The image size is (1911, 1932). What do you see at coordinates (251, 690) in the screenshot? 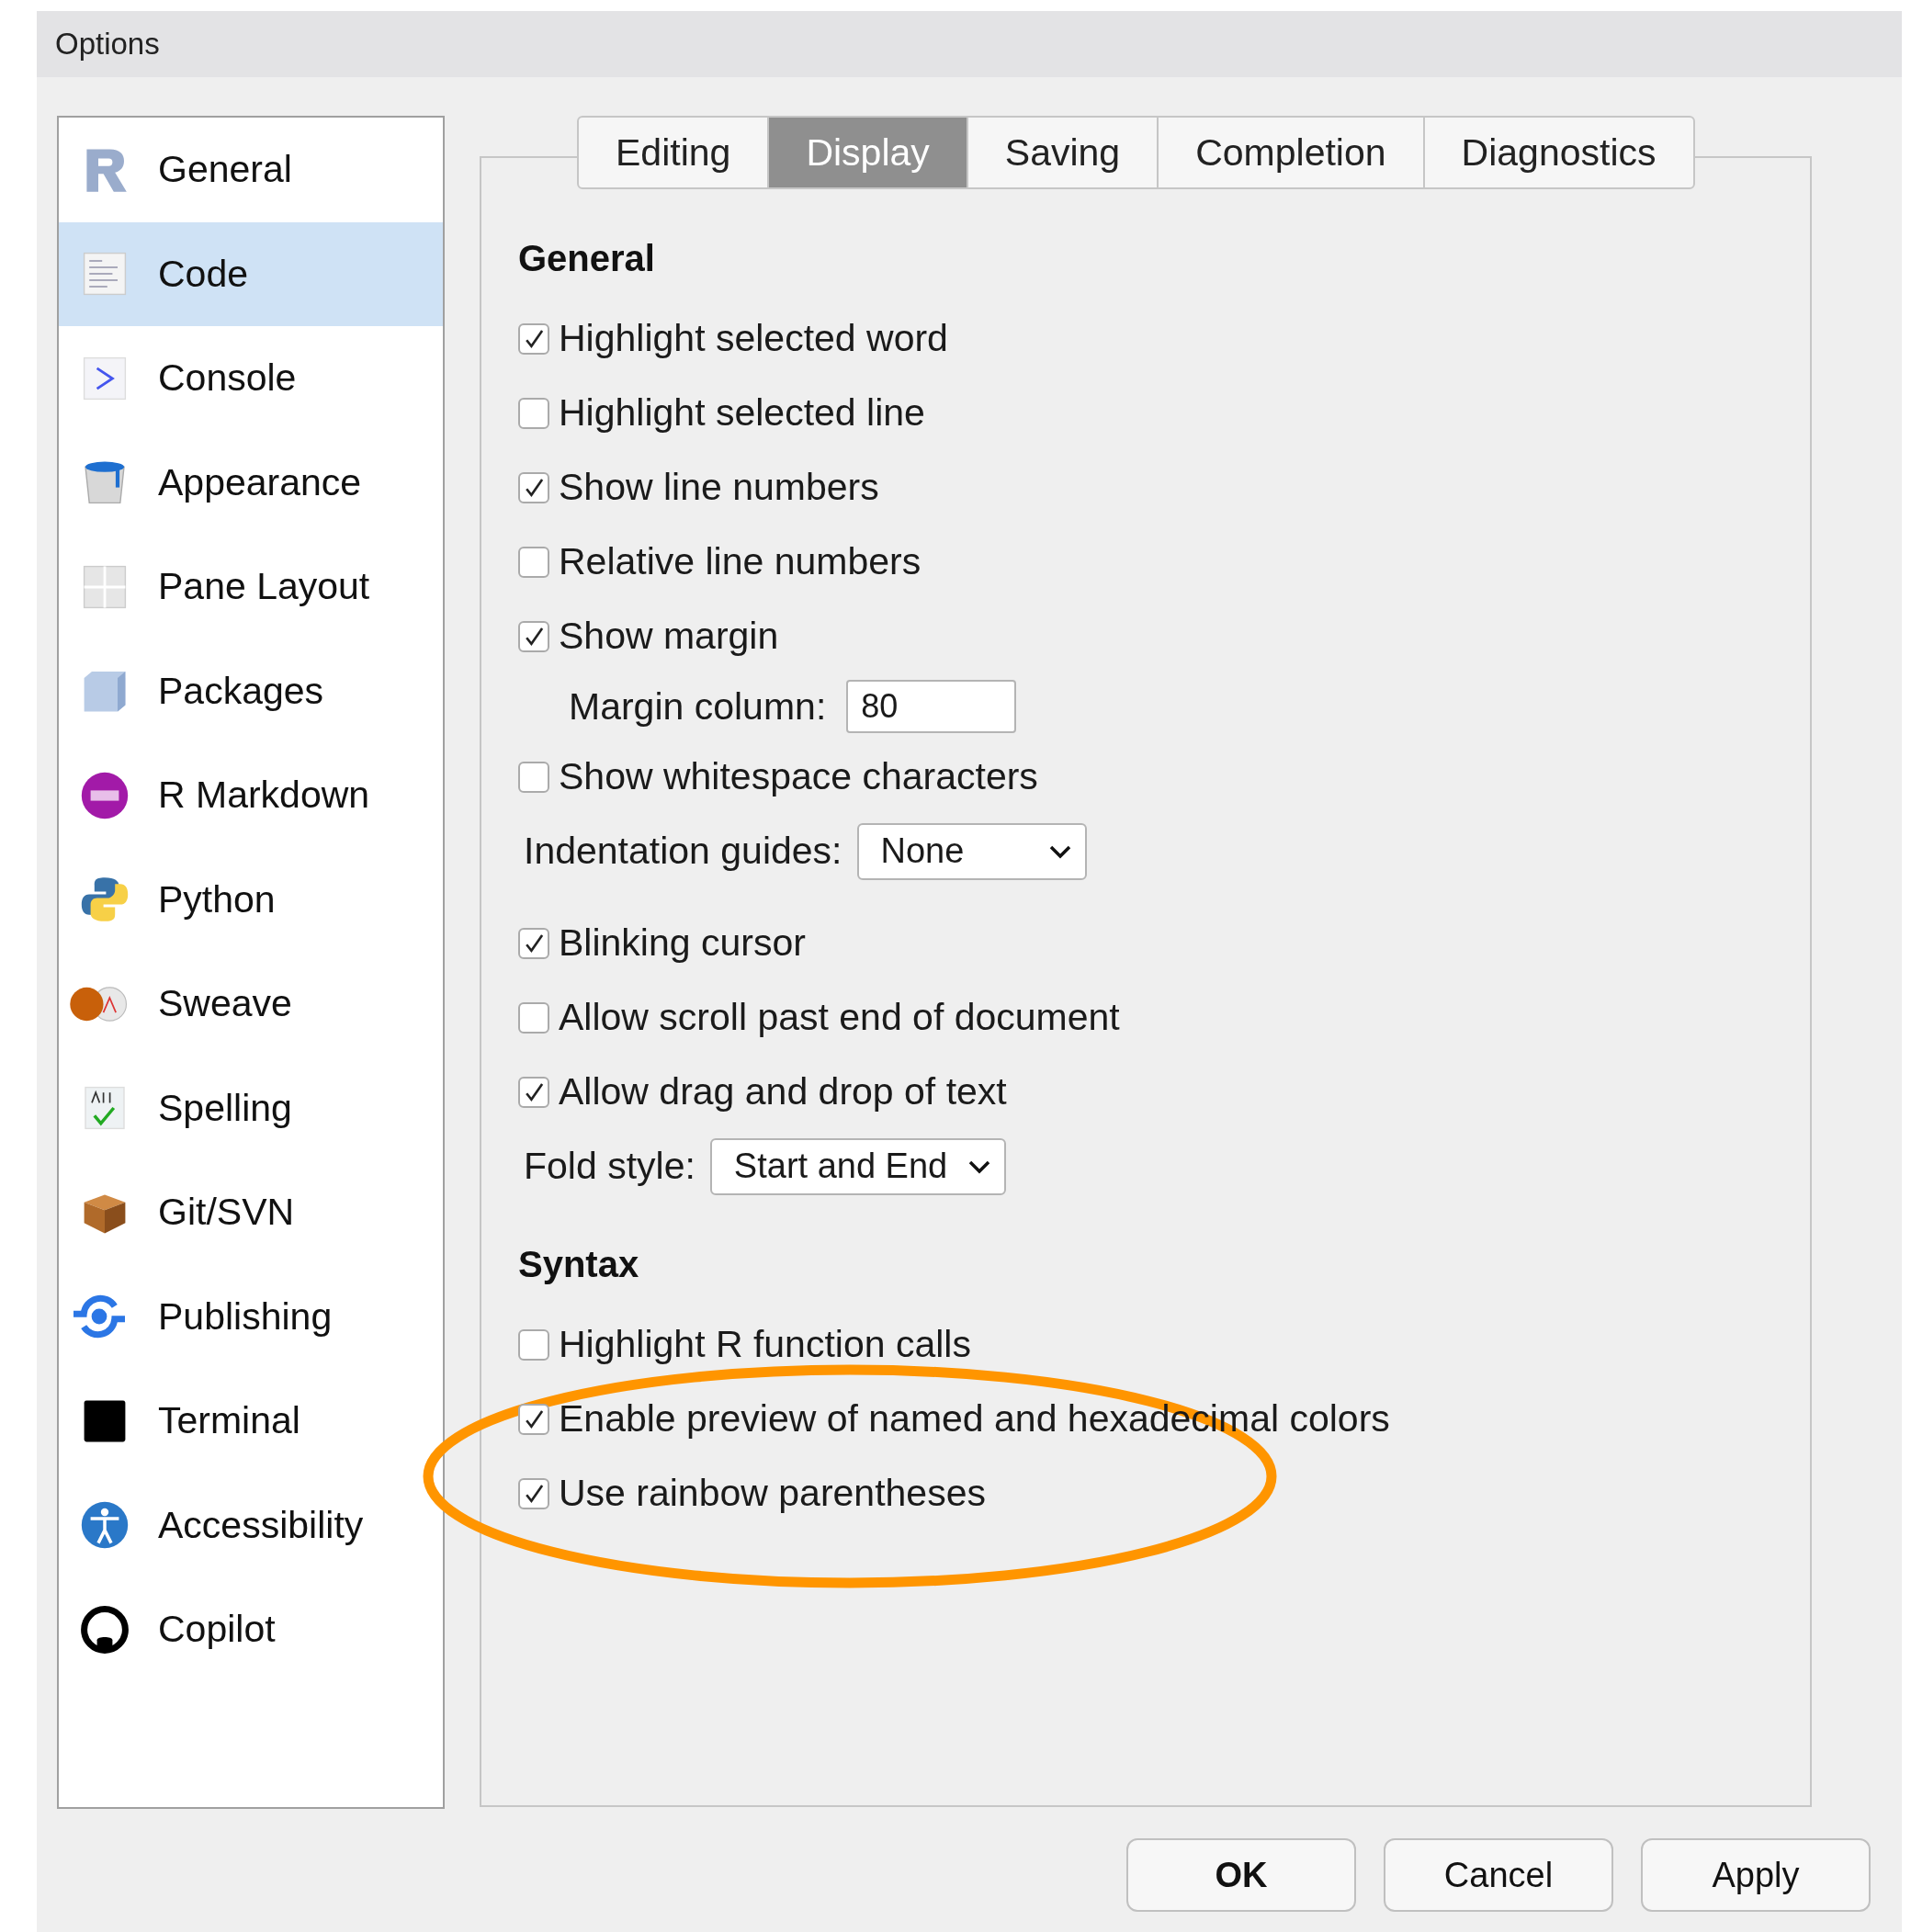
I see `sidebar-item: Packages` at bounding box center [251, 690].